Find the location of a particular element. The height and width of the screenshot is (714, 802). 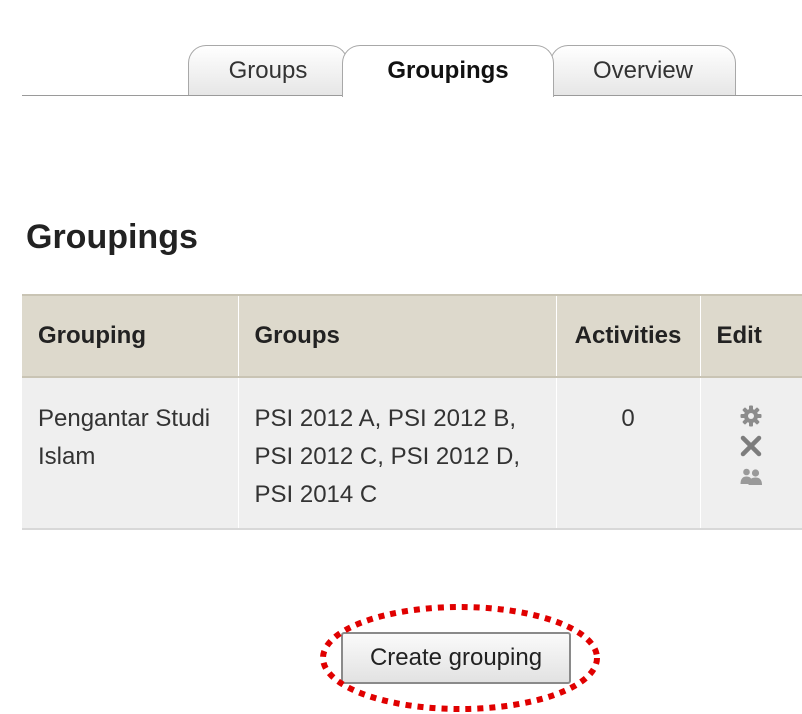

edit-actions-cell is located at coordinates (750, 453).